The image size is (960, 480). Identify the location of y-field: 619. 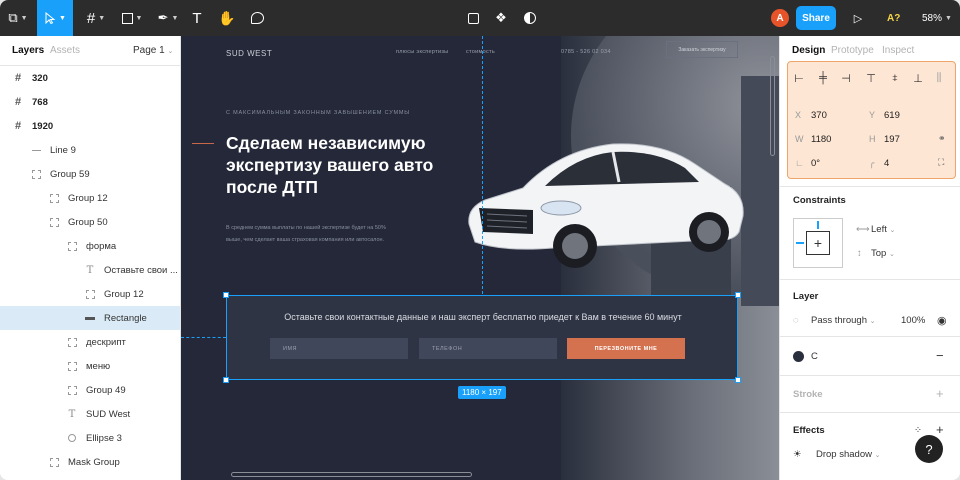
(892, 115).